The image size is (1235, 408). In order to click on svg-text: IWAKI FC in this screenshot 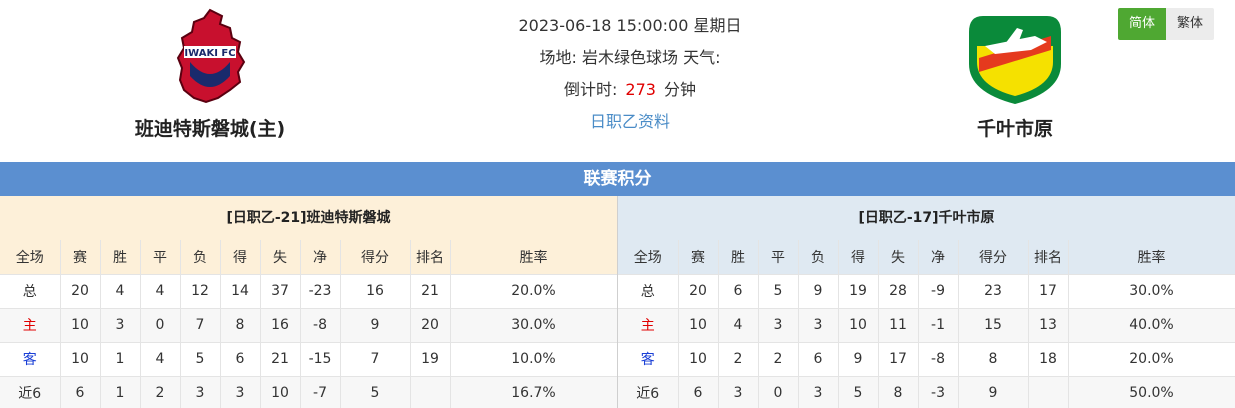, I will do `click(209, 53)`.